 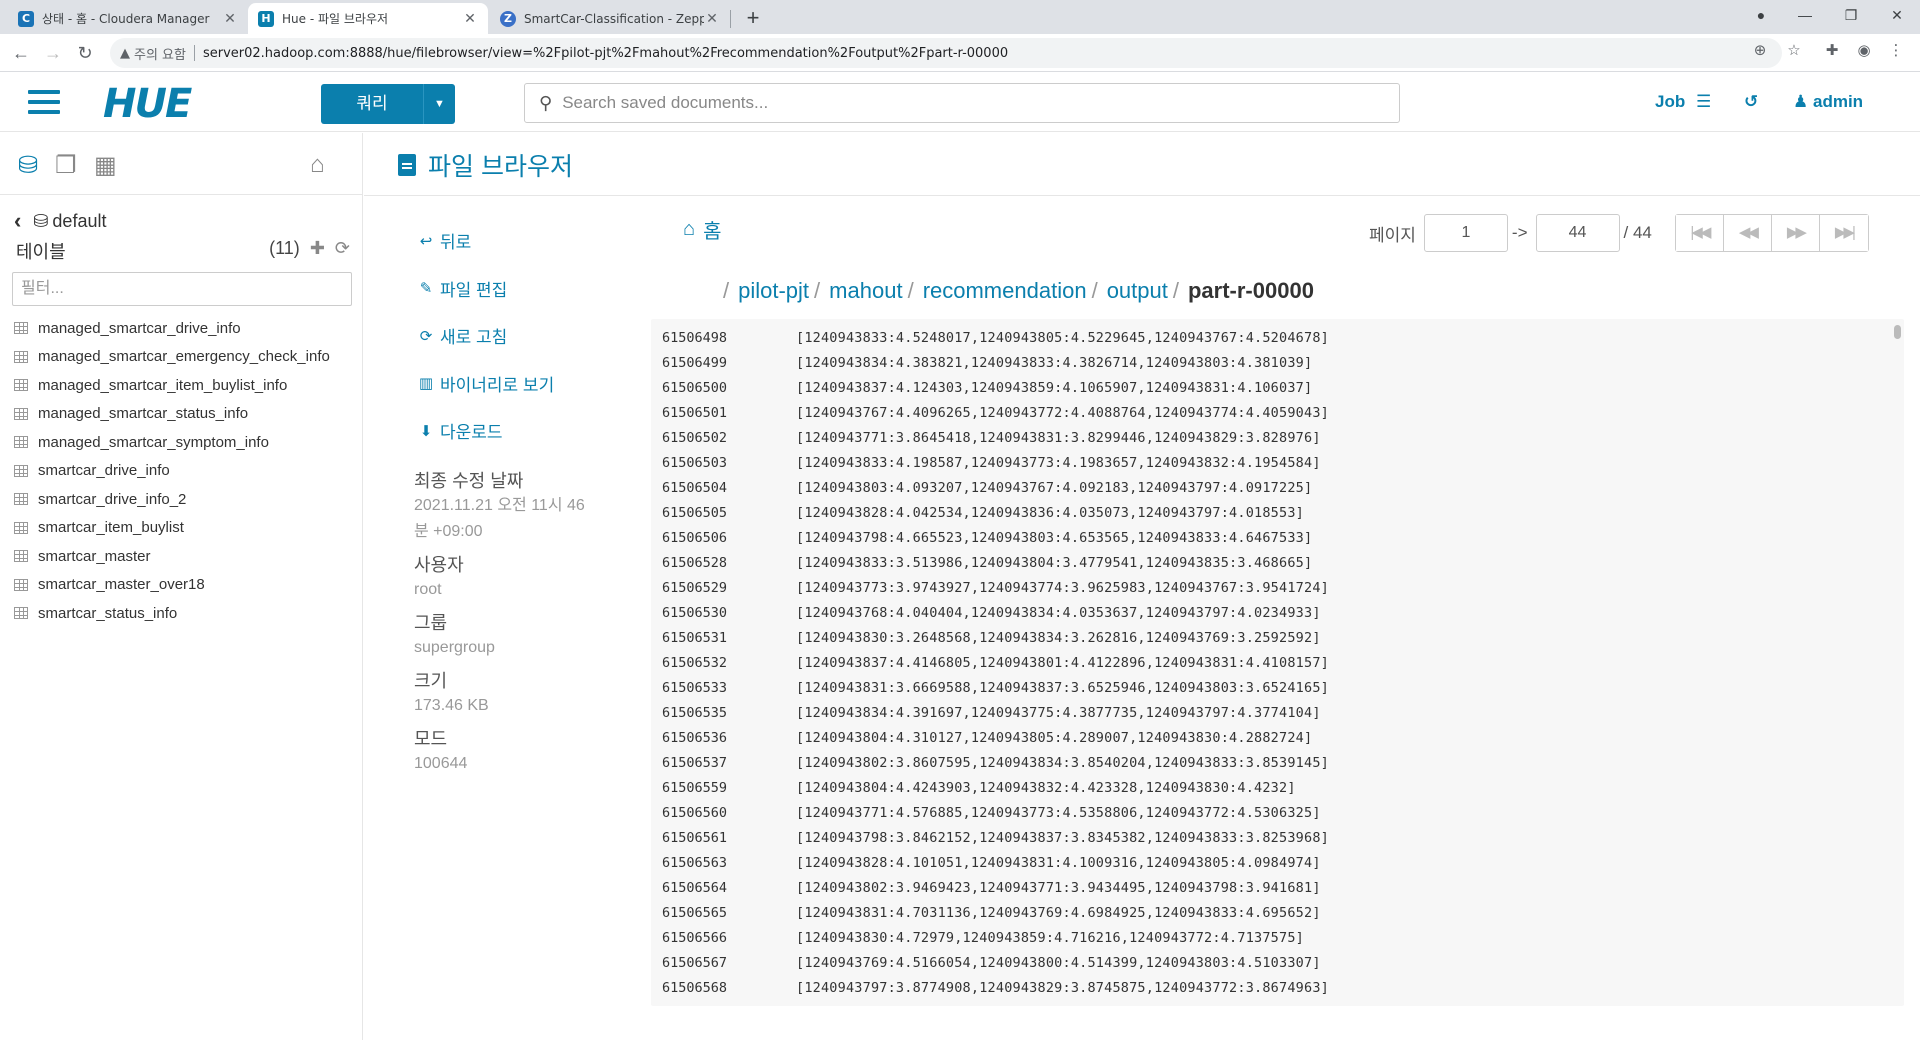 I want to click on extensions-icon: ✚, so click(x=1832, y=51).